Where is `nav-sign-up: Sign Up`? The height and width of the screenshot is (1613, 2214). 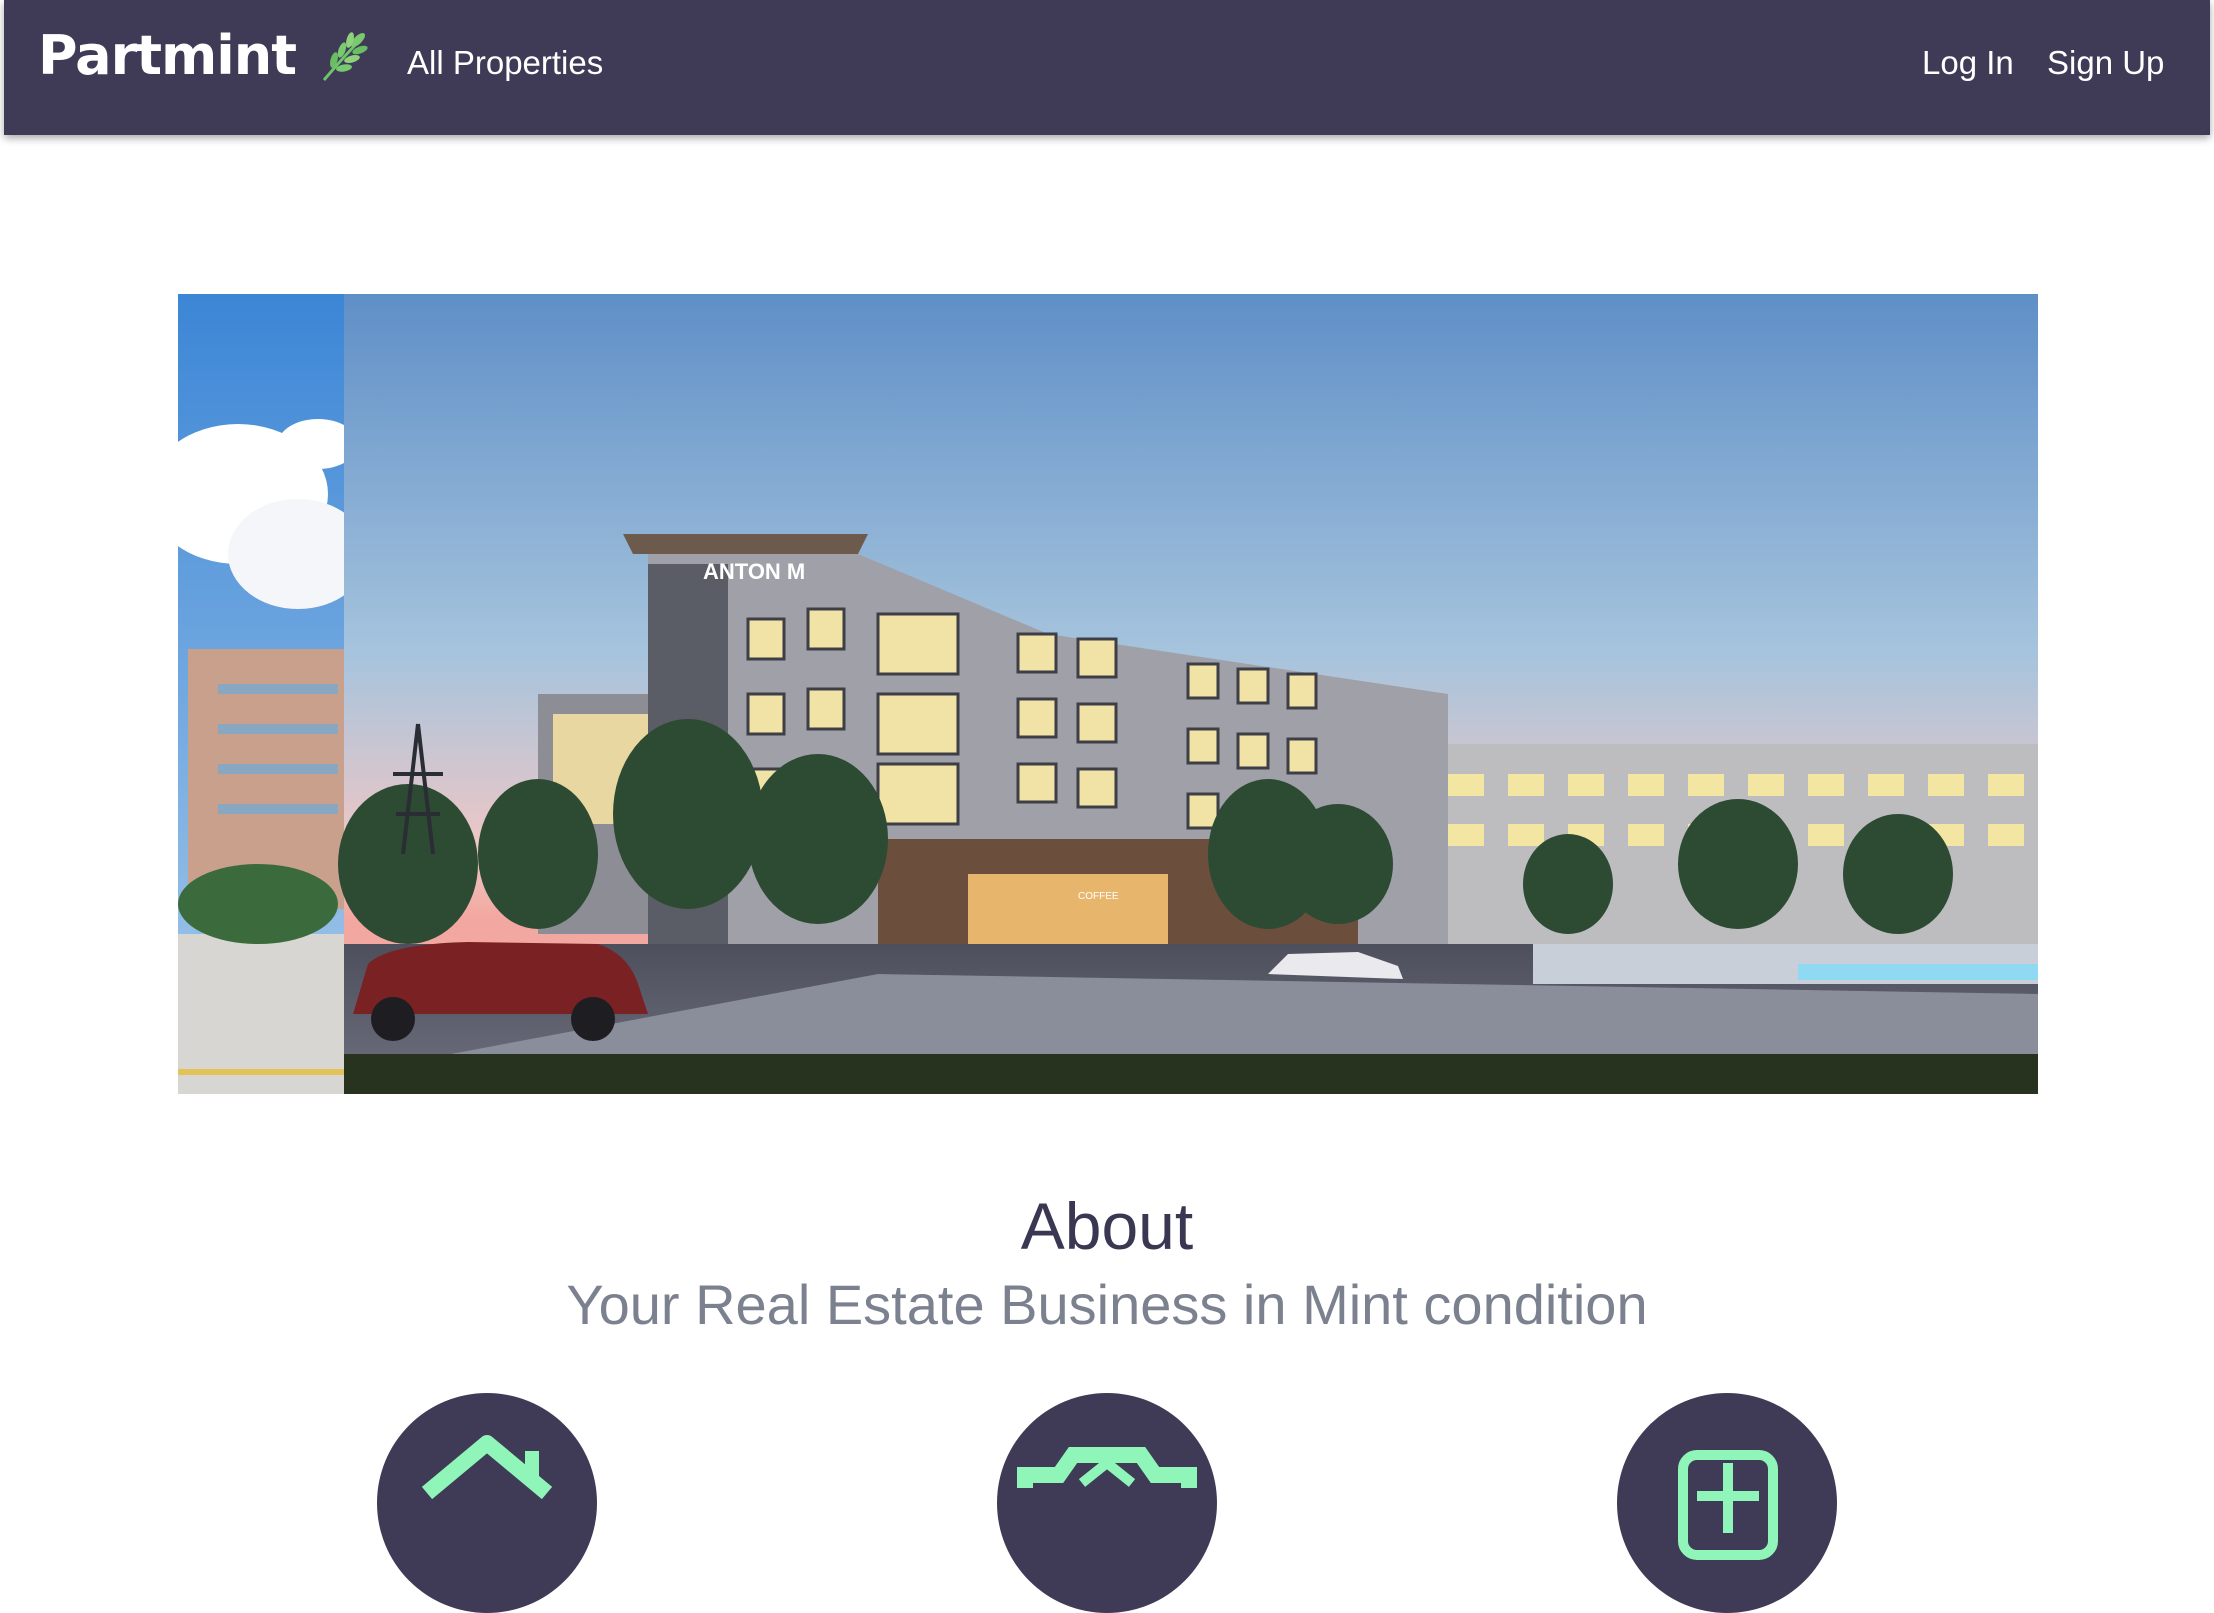 nav-sign-up: Sign Up is located at coordinates (2105, 63).